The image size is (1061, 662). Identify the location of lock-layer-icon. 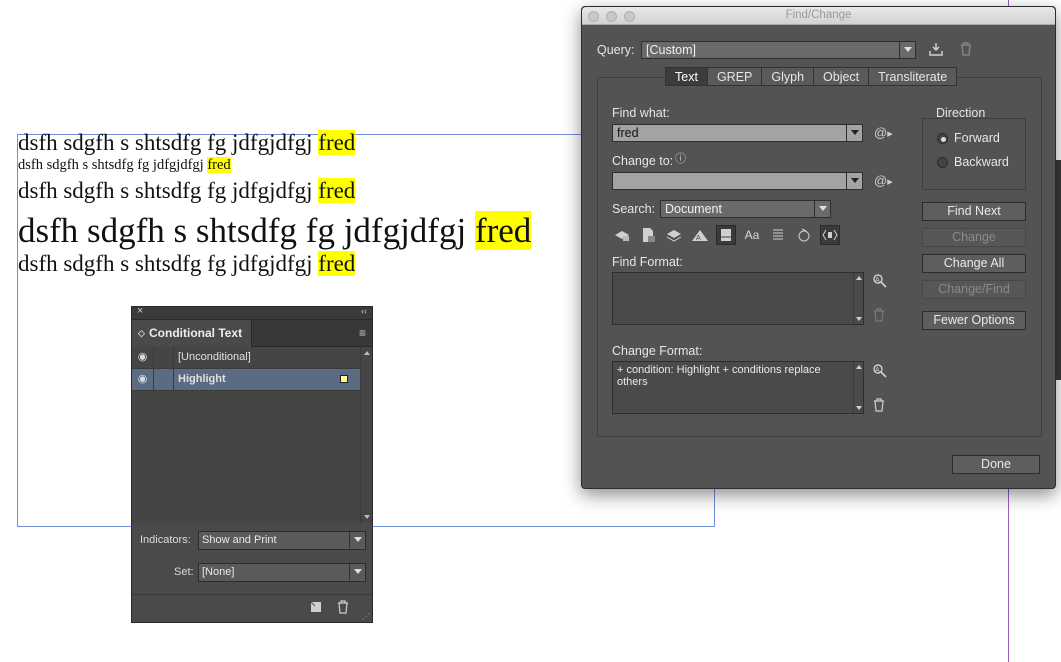
(622, 235).